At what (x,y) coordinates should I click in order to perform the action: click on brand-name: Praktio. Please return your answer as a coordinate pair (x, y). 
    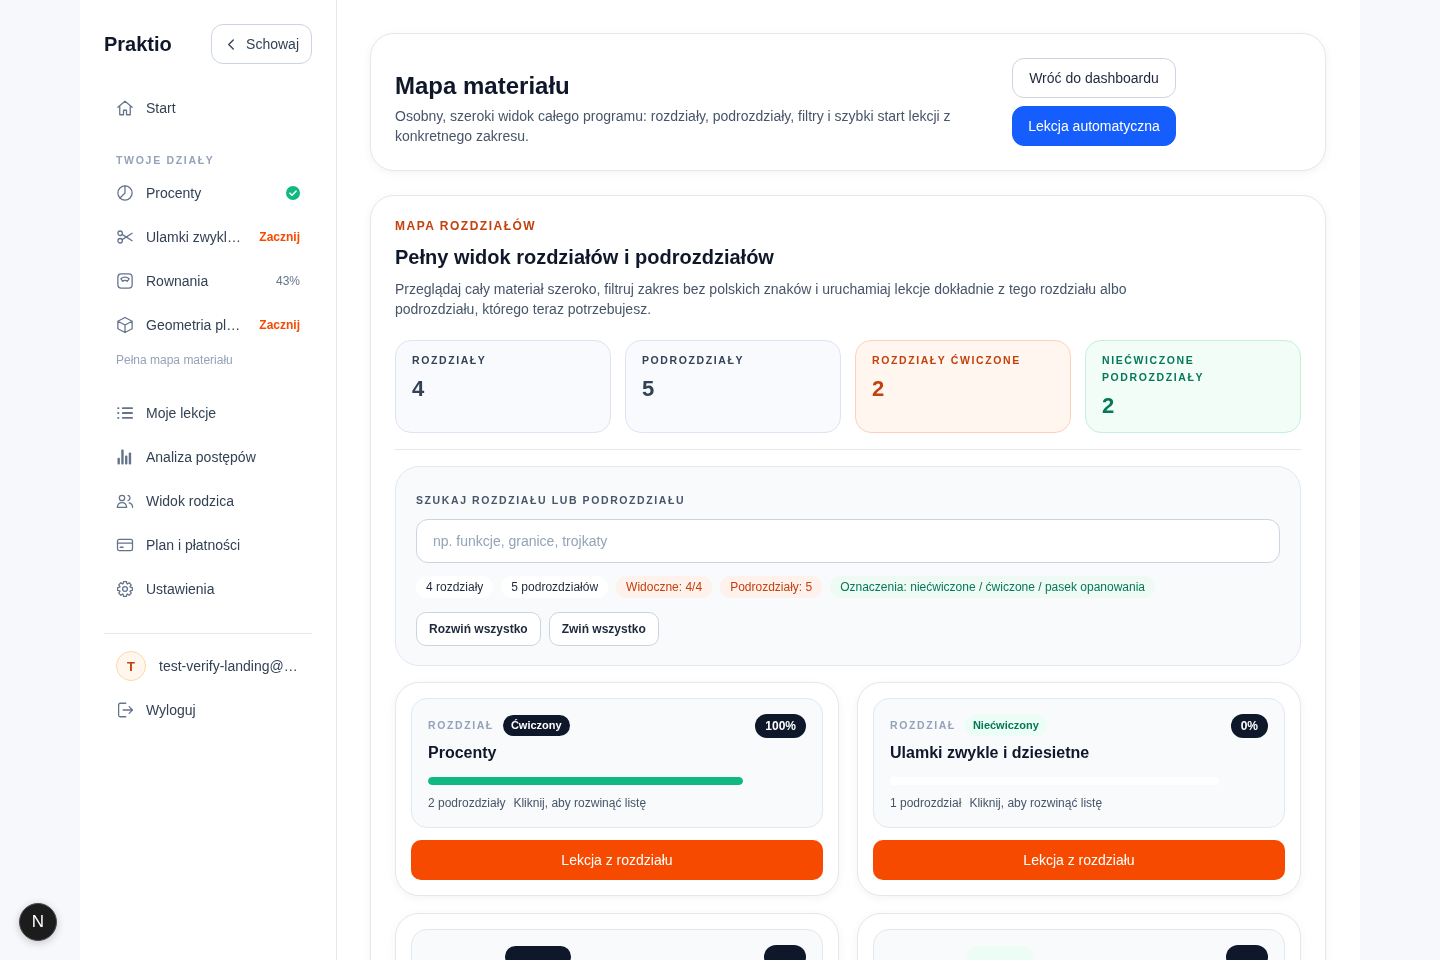
    Looking at the image, I should click on (138, 44).